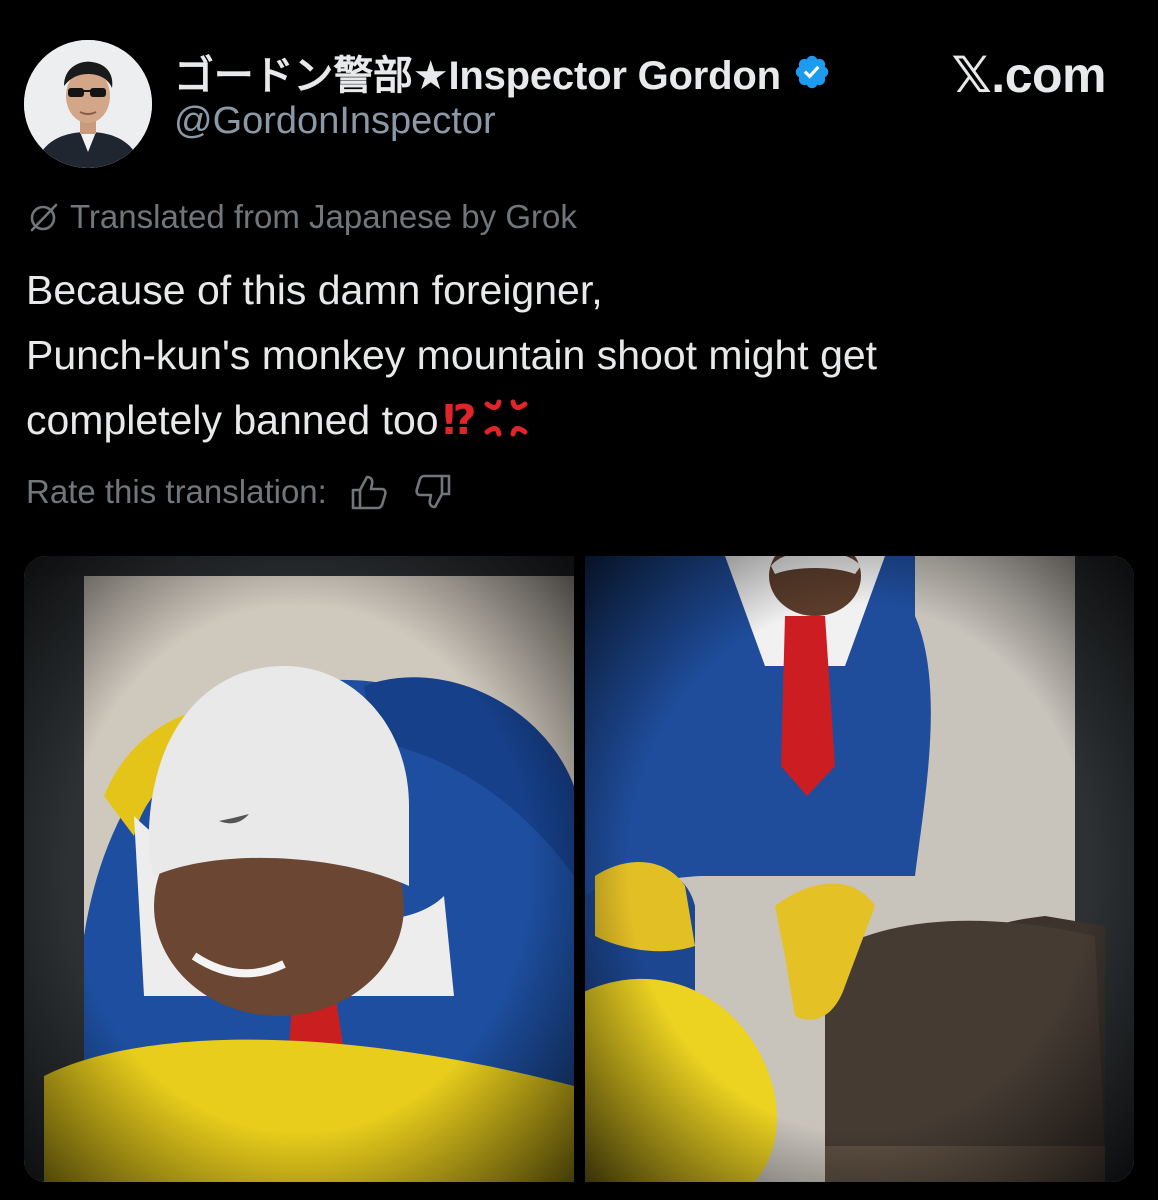  Describe the element at coordinates (369, 492) in the screenshot. I see `thumbs-up-icon` at that location.